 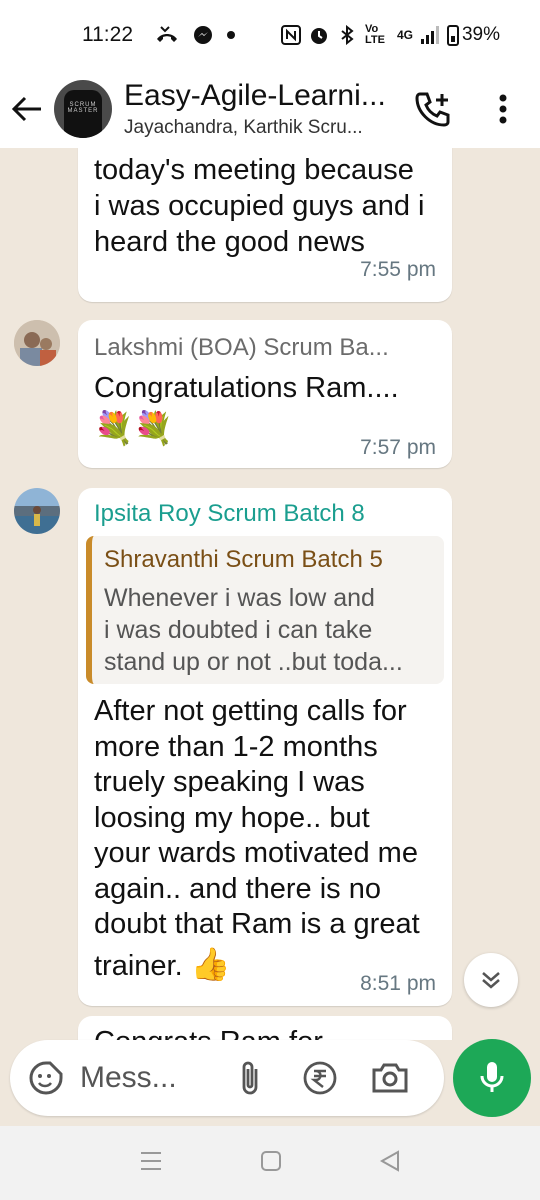 What do you see at coordinates (398, 983) in the screenshot?
I see `message-time: 8:51 pm` at bounding box center [398, 983].